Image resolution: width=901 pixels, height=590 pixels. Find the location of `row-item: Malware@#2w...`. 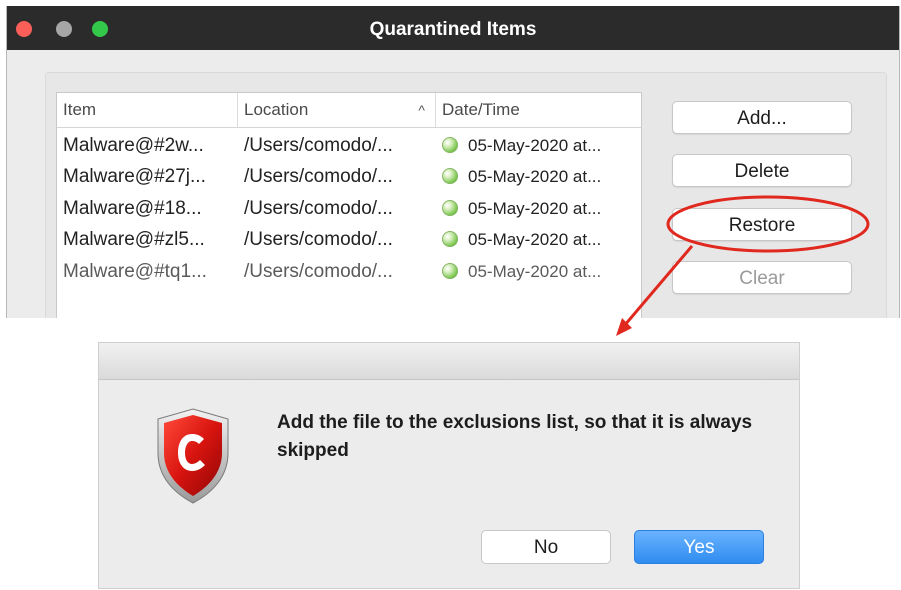

row-item: Malware@#2w... is located at coordinates (133, 145).